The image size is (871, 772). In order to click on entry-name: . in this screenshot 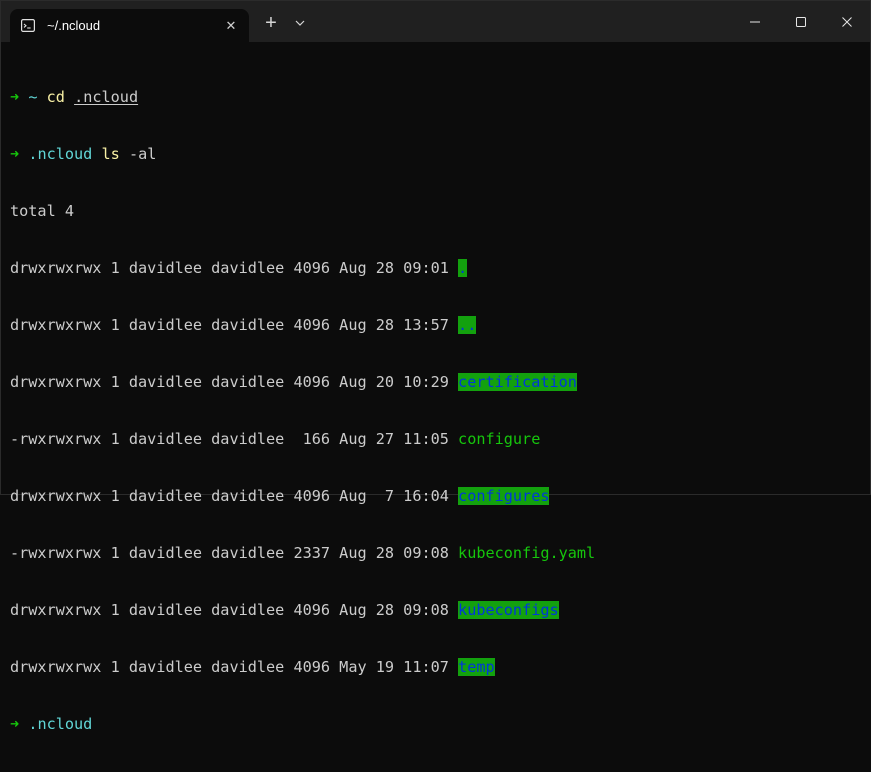, I will do `click(463, 268)`.